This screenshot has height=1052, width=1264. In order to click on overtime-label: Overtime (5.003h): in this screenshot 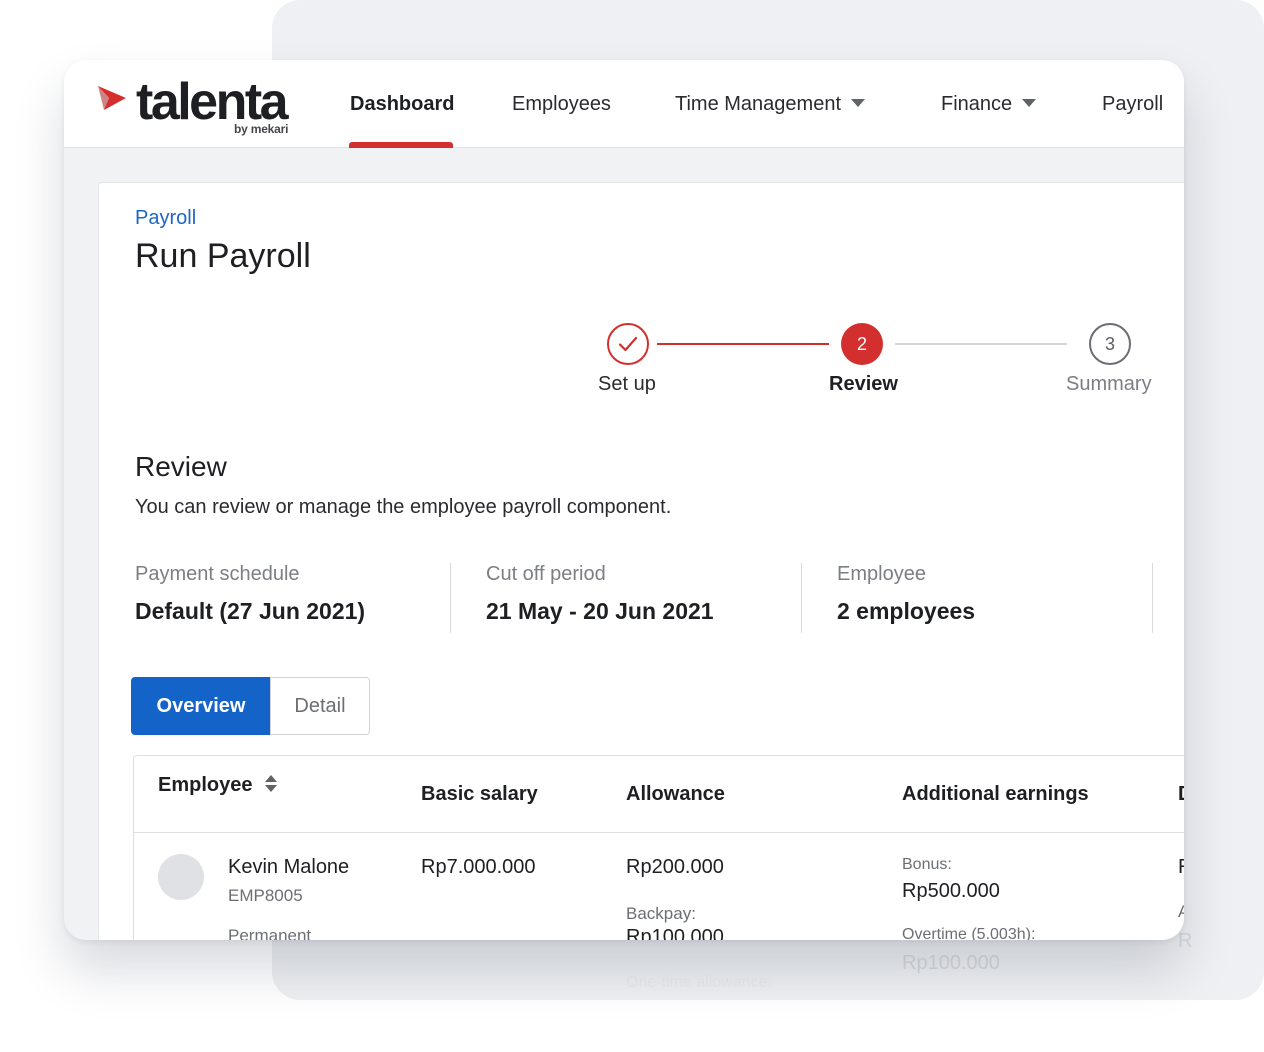, I will do `click(969, 933)`.